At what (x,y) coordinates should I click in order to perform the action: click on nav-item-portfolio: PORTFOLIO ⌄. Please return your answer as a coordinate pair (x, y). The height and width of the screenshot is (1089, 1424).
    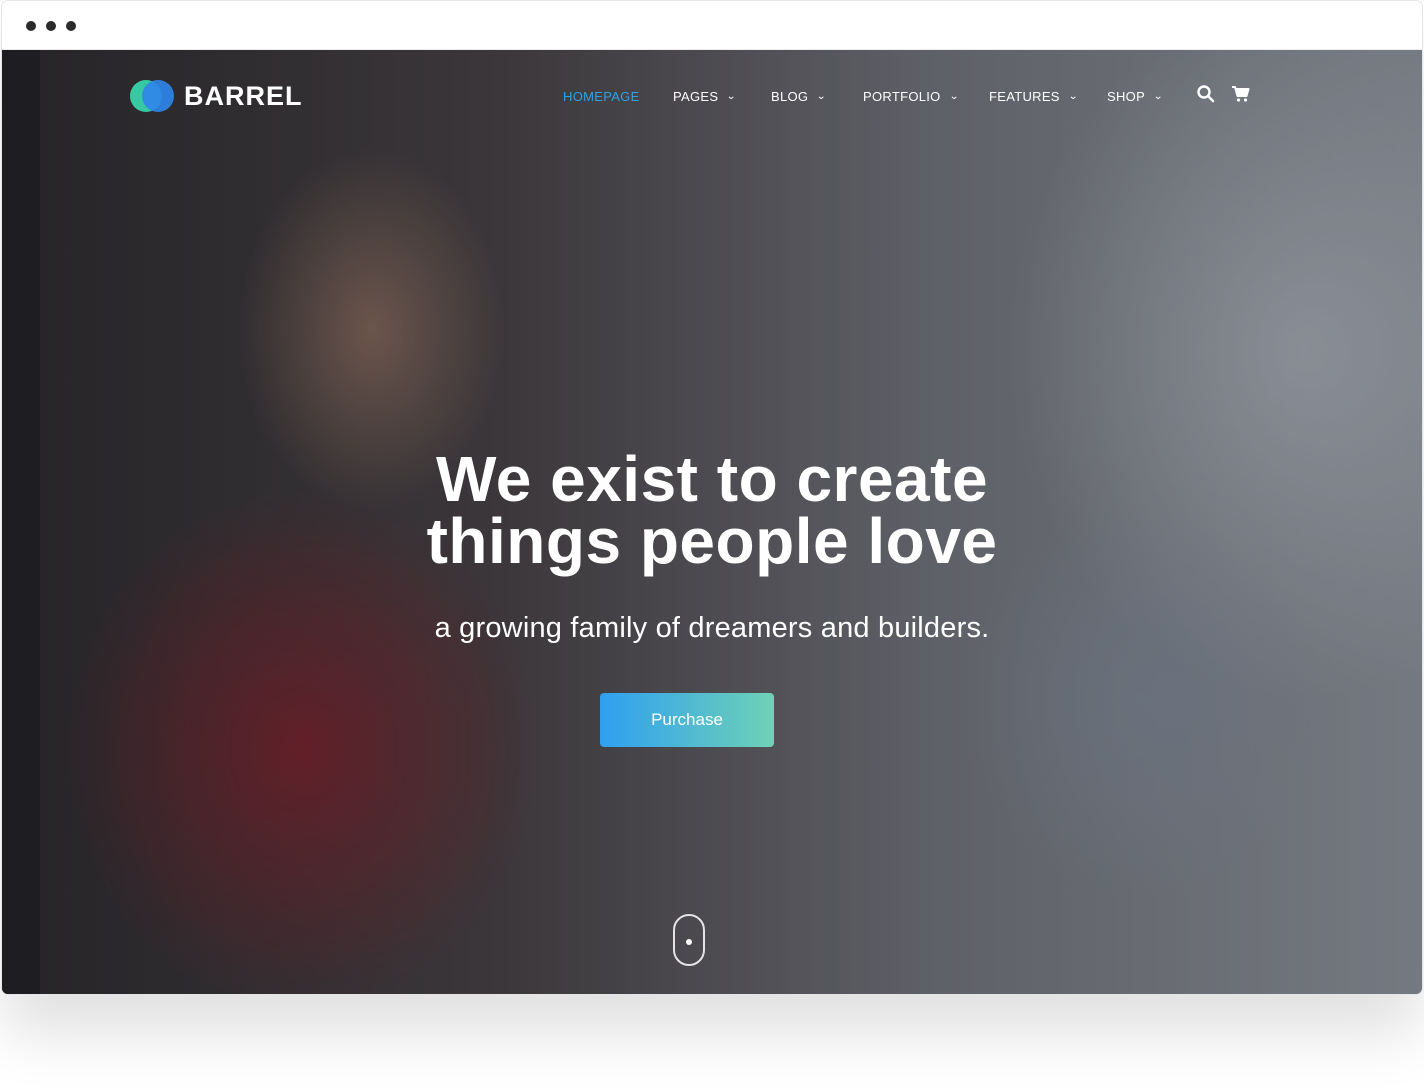
    Looking at the image, I should click on (911, 96).